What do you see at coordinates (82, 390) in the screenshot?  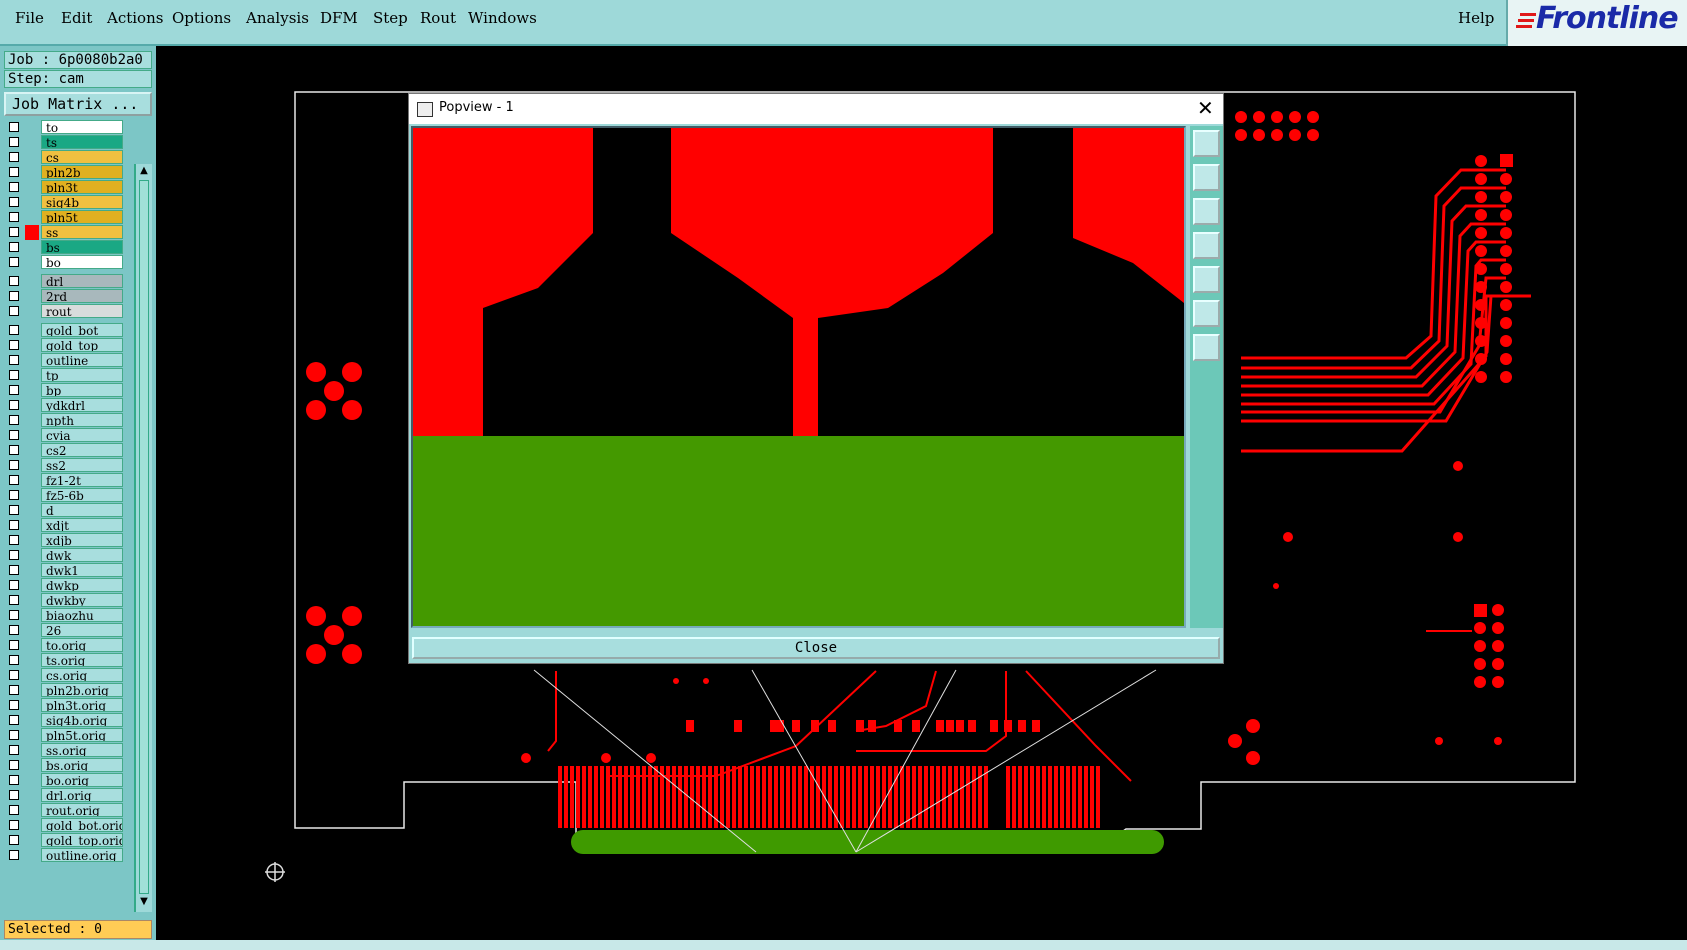 I see `layer-name: bp` at bounding box center [82, 390].